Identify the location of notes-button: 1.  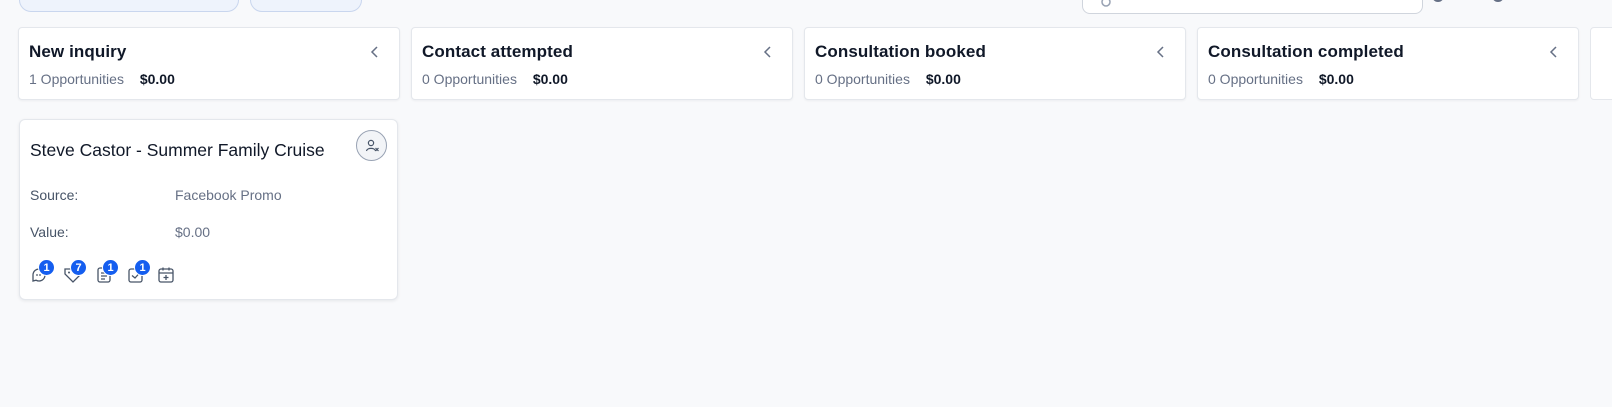
(106, 272).